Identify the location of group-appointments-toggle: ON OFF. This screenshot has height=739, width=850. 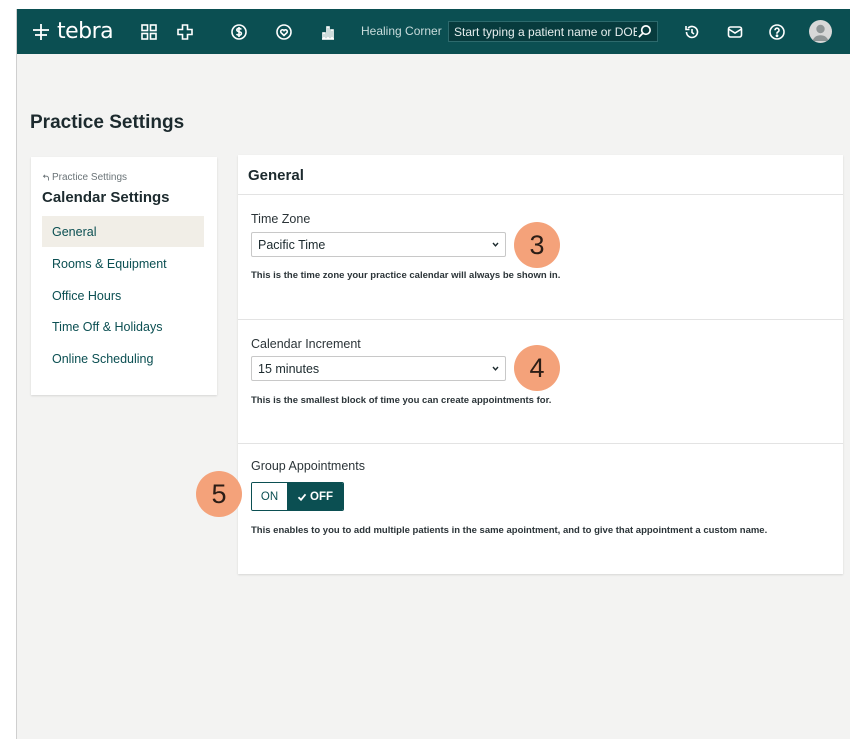
(297, 496).